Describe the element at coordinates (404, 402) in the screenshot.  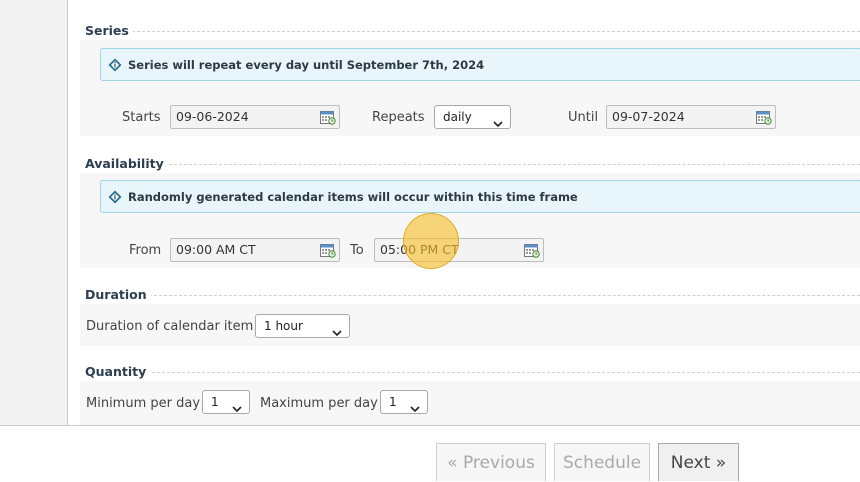
I see `max-per-day-select: 1` at that location.